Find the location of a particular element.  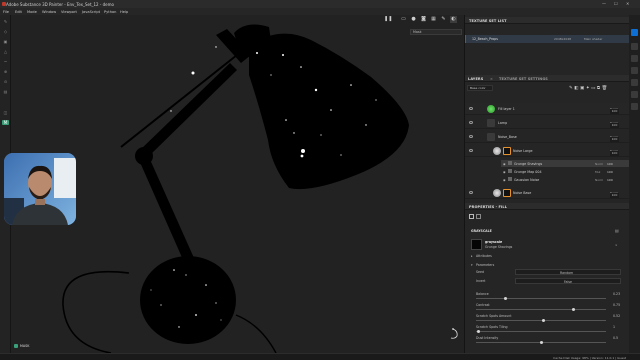

param-value: 0.52 is located at coordinates (616, 316).